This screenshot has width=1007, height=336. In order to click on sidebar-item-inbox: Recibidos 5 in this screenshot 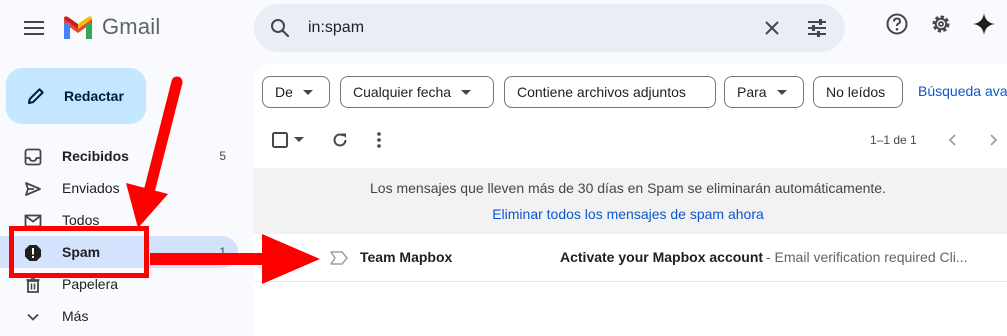, I will do `click(119, 156)`.